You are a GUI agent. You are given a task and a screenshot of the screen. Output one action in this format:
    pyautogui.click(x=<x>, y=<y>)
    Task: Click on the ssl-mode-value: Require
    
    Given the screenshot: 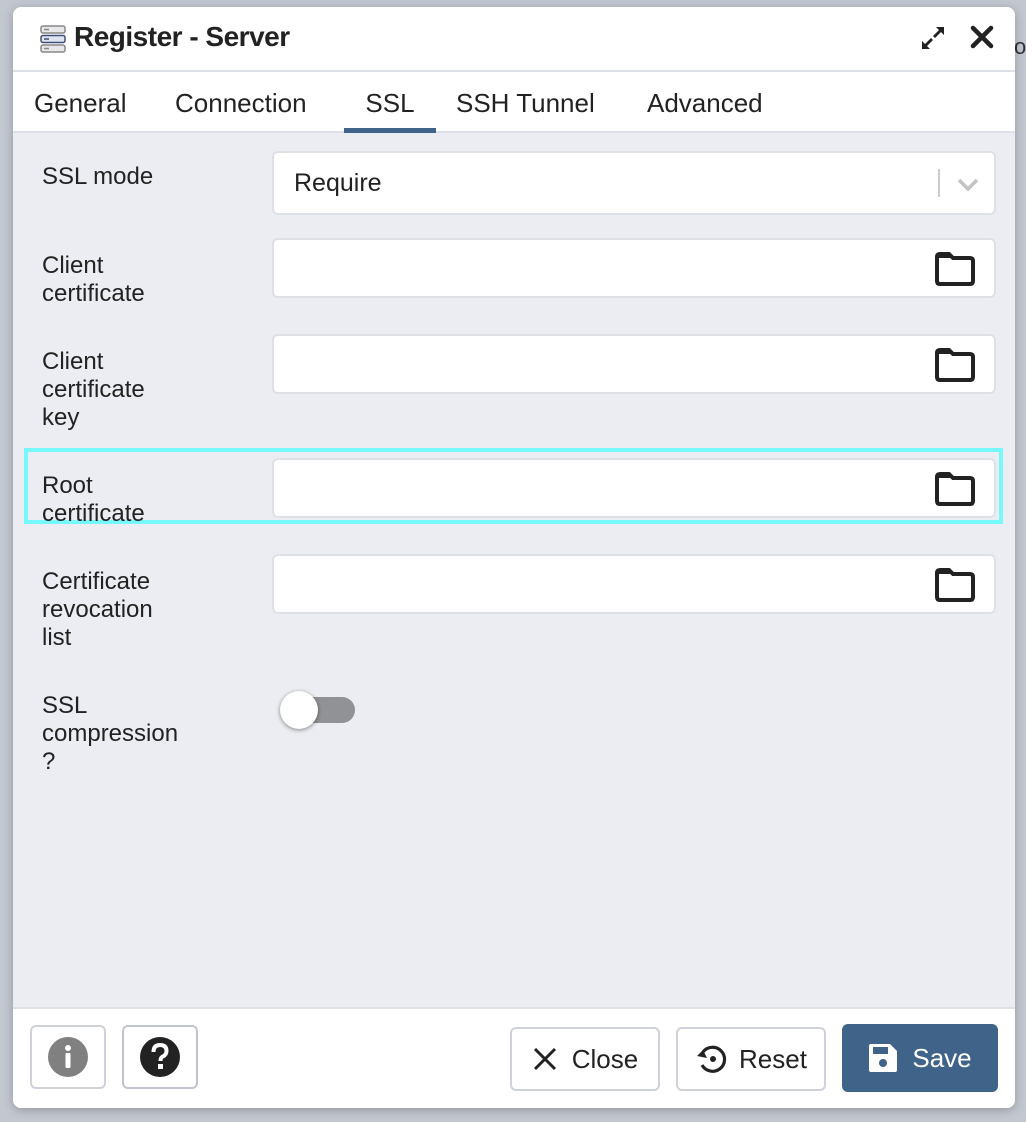 What is the action you would take?
    pyautogui.click(x=338, y=183)
    